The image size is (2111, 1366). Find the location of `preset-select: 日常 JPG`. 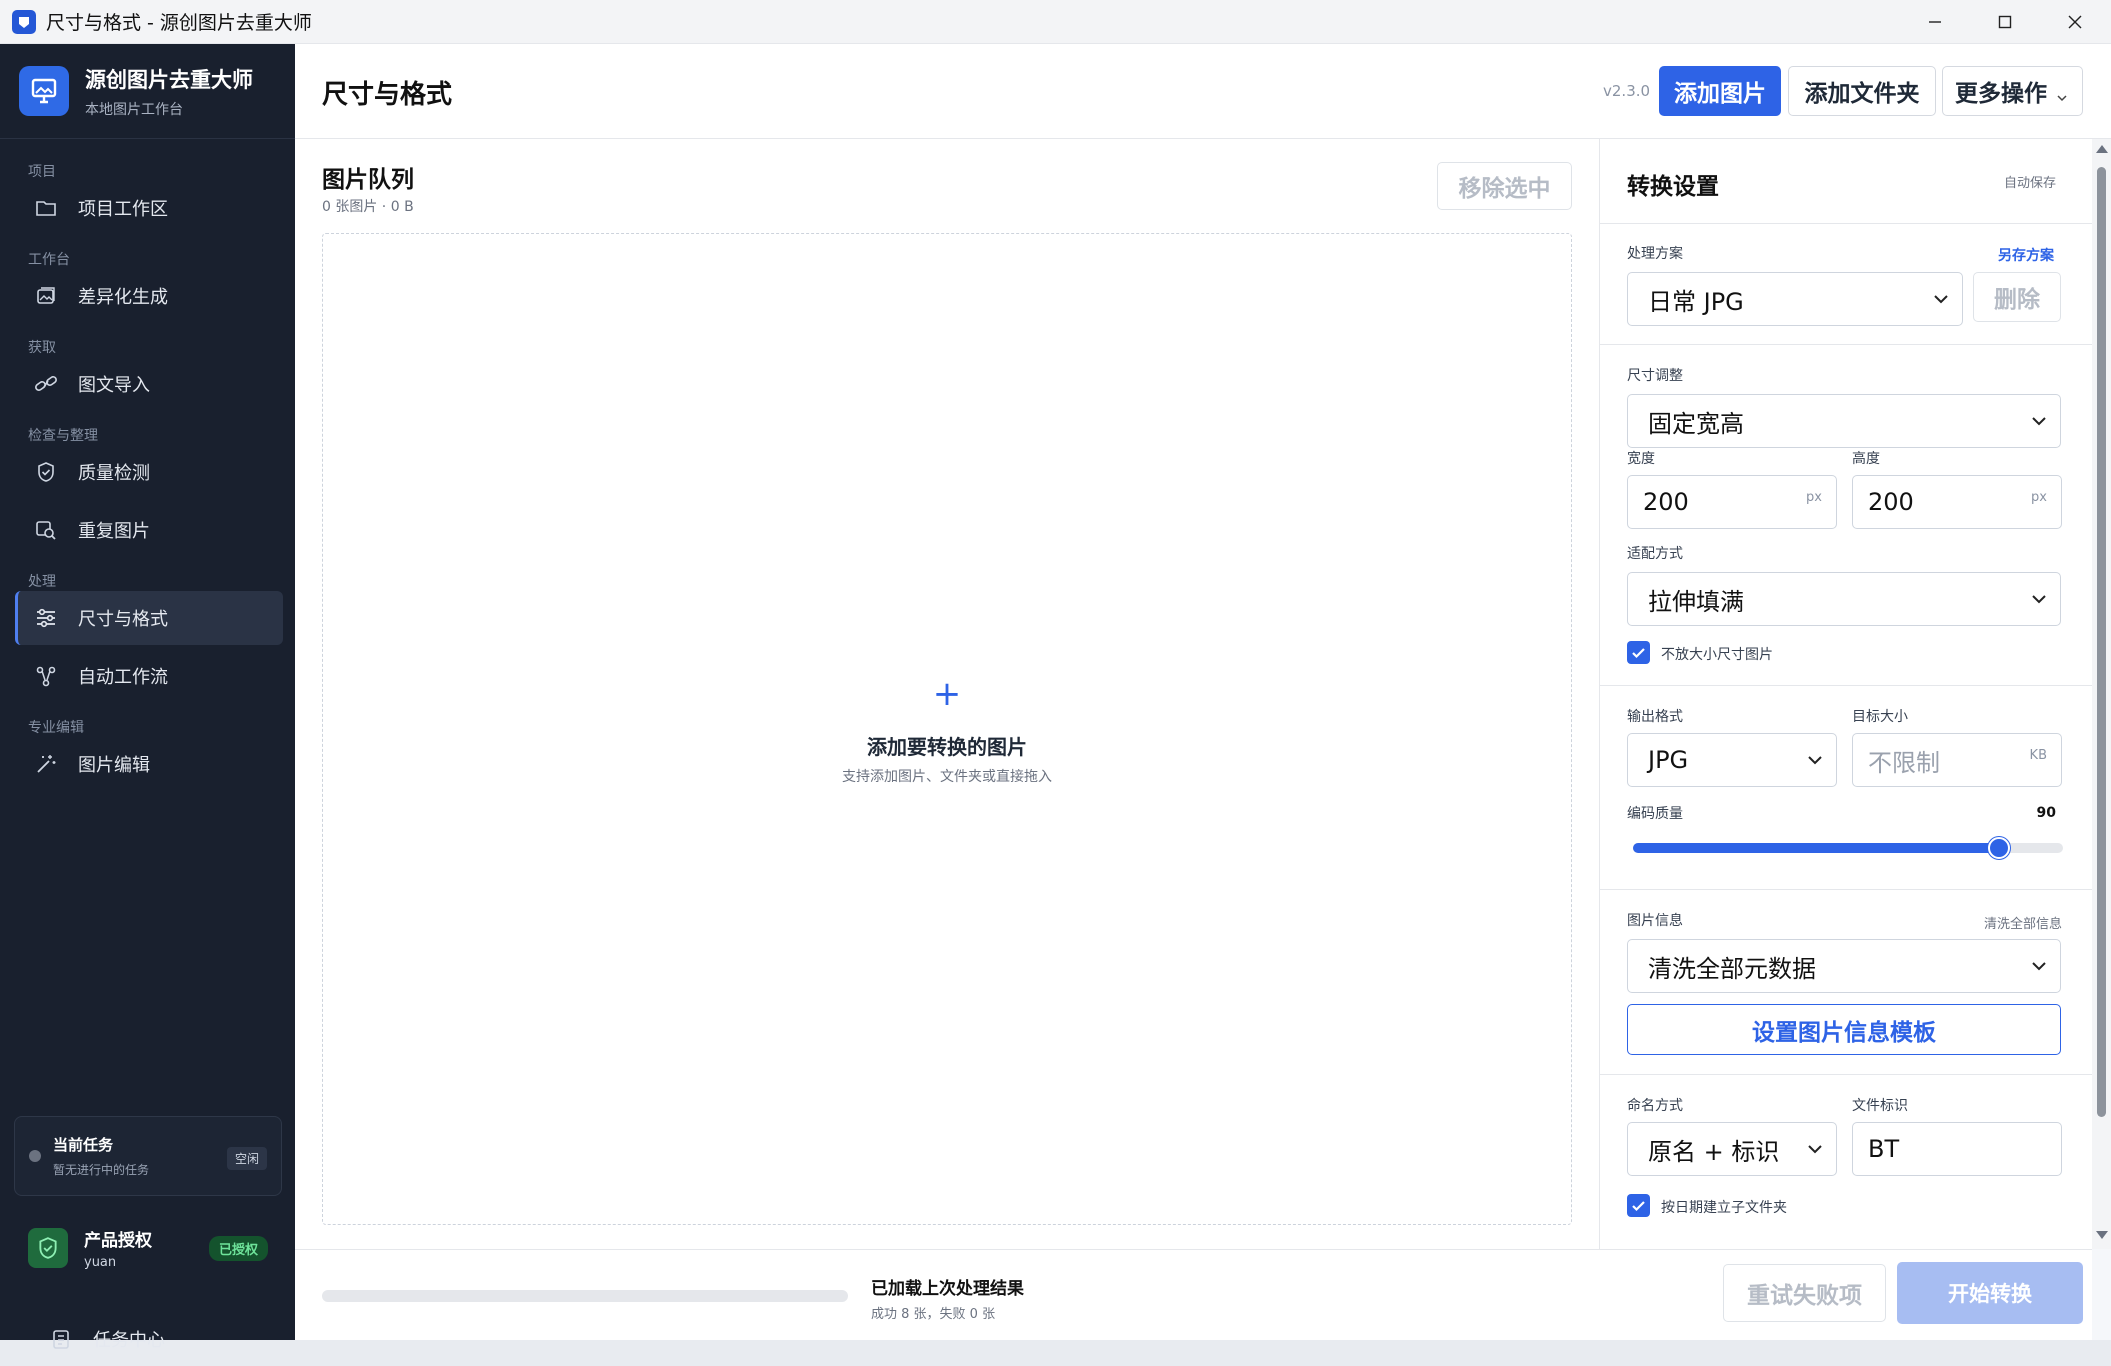

preset-select: 日常 JPG is located at coordinates (1795, 299).